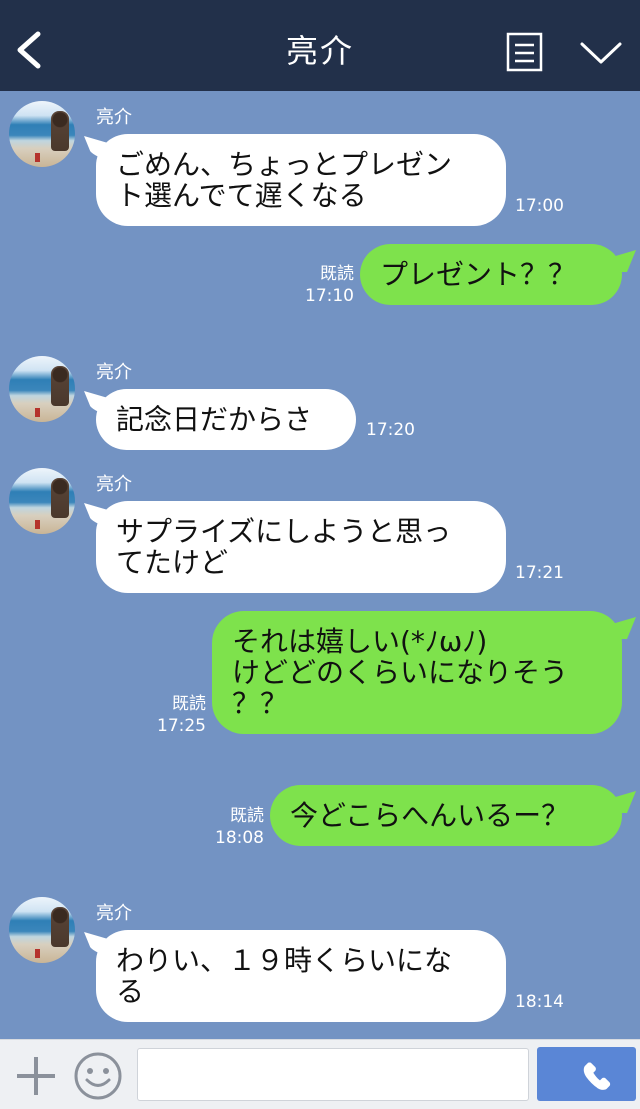 This screenshot has height=1109, width=640. I want to click on phone-icon, so click(597, 1076).